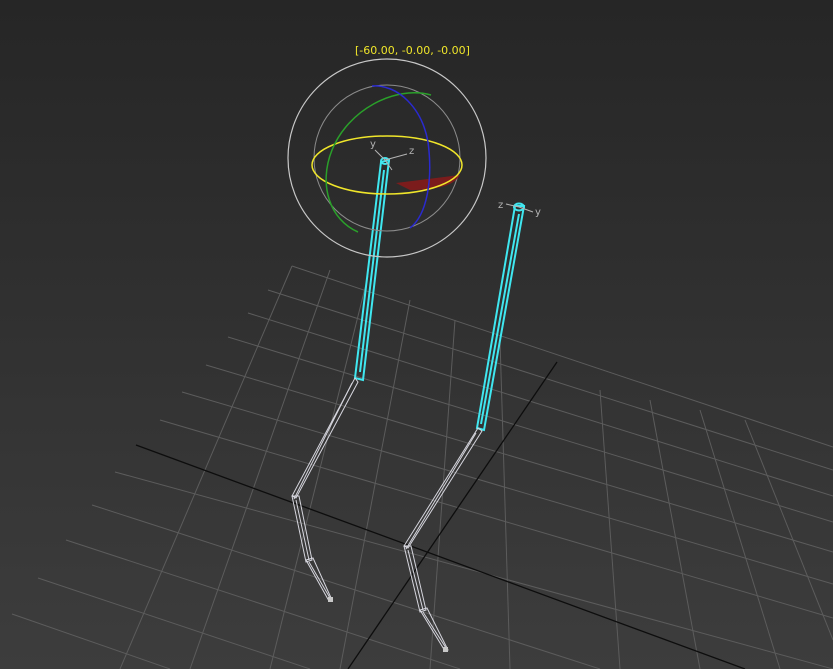  Describe the element at coordinates (464, 427) in the screenshot. I see `right-leg-bone-chain` at that location.